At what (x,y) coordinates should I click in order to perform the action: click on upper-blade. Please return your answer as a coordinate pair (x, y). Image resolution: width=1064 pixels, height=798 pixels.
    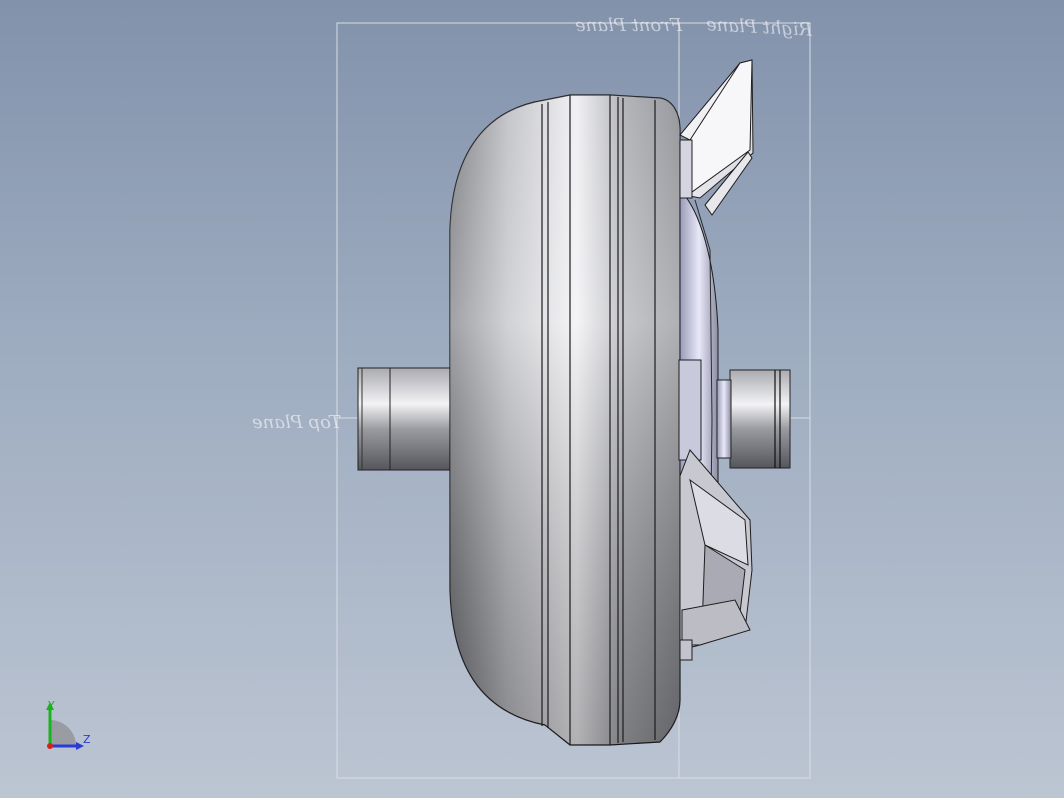
    Looking at the image, I should click on (716, 137).